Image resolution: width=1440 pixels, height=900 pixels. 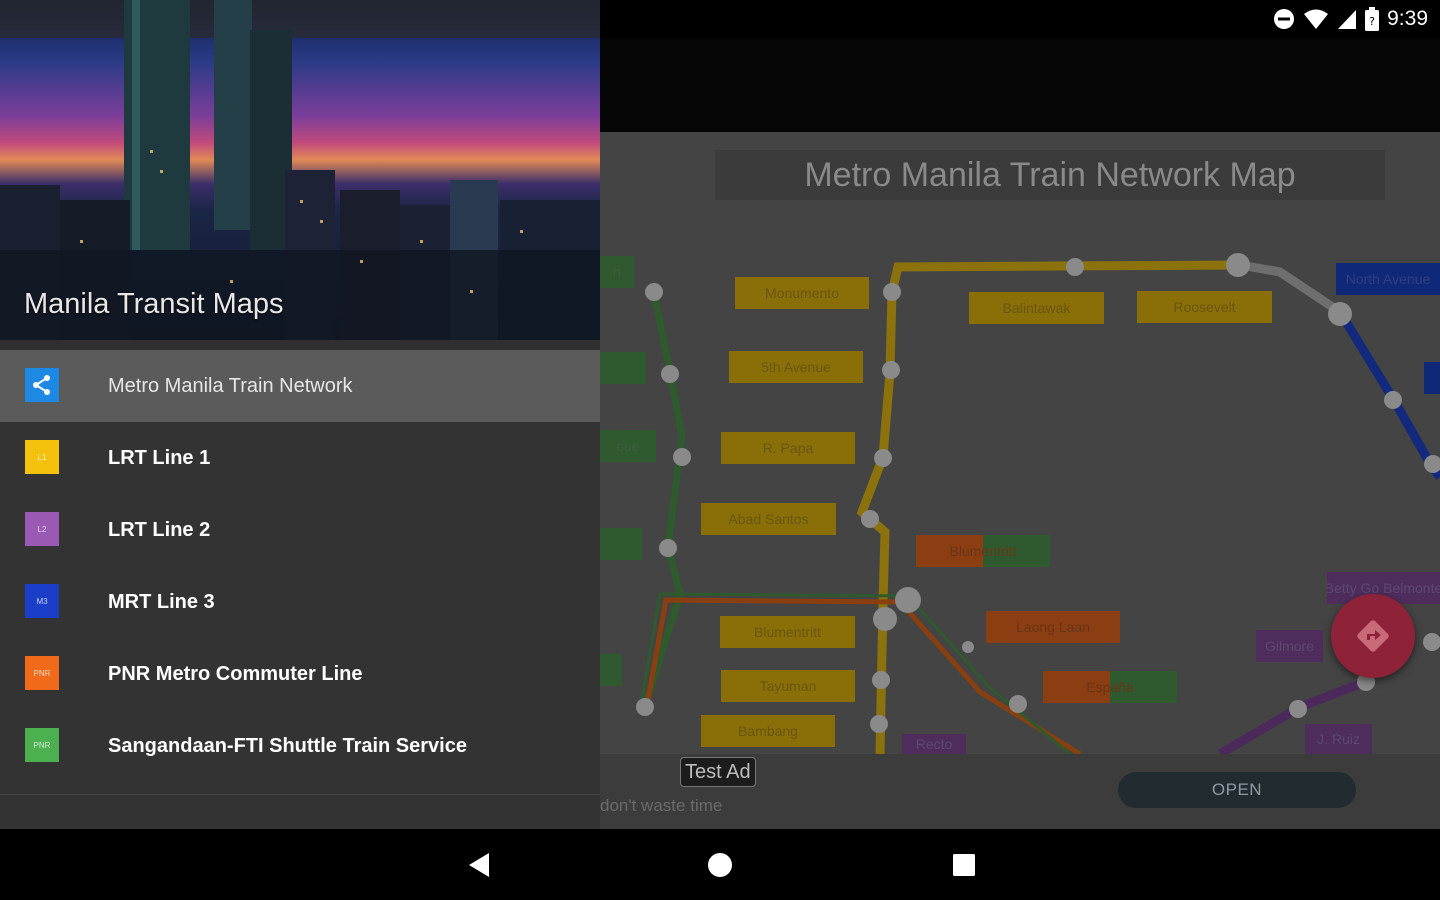 What do you see at coordinates (1407, 18) in the screenshot?
I see `status-time: 9:39` at bounding box center [1407, 18].